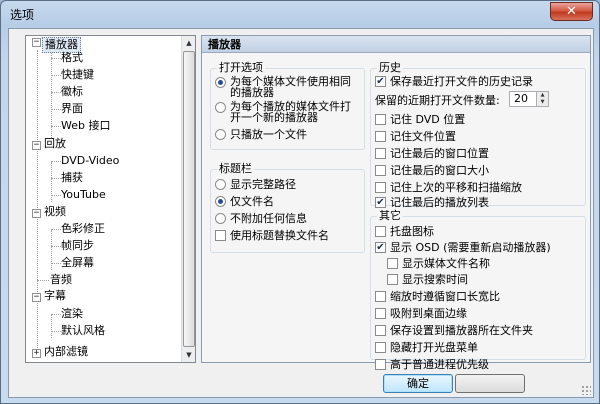 The width and height of the screenshot is (600, 404). I want to click on tree-item-shortcuts: 快捷键, so click(77, 75).